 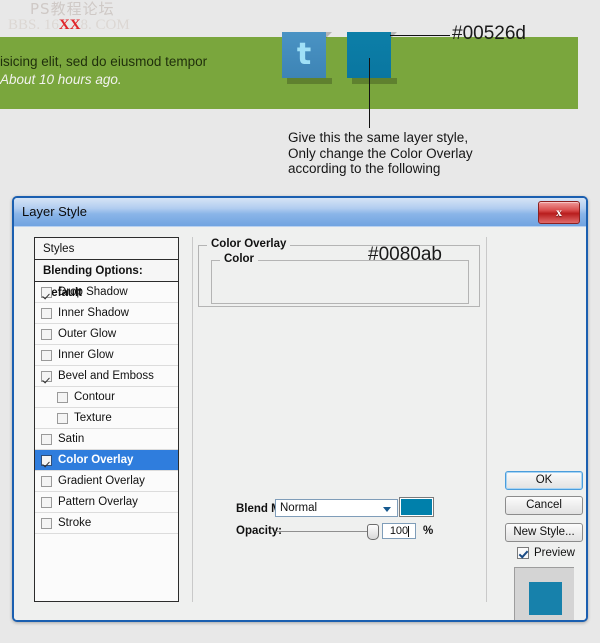 I want to click on effect-row-color-overlay: Color Overlay, so click(x=106, y=460).